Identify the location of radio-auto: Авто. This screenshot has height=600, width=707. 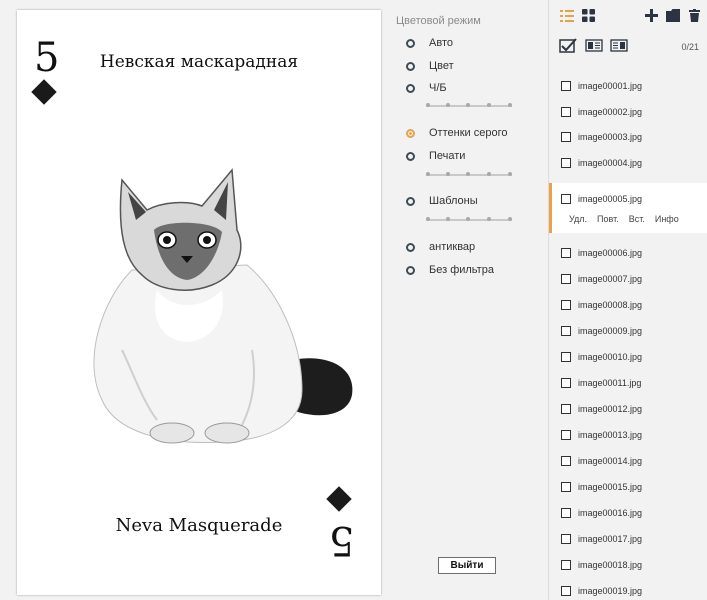
(429, 43).